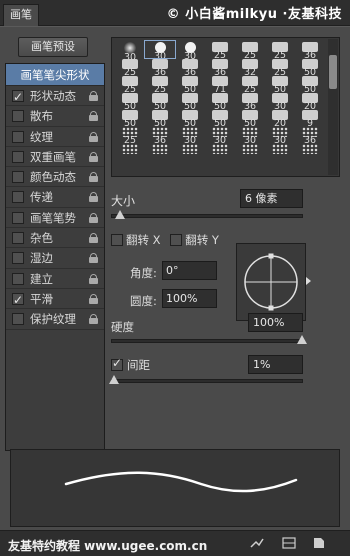 The width and height of the screenshot is (350, 556). Describe the element at coordinates (271, 198) in the screenshot. I see `size-input: 6 像素` at that location.